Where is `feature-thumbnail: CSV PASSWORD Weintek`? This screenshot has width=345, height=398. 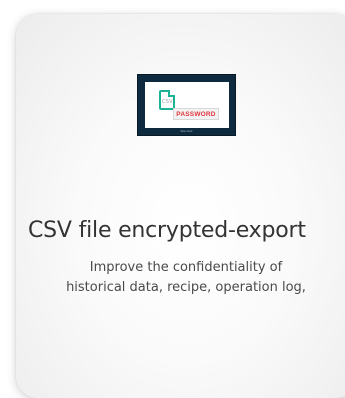
feature-thumbnail: CSV PASSWORD Weintek is located at coordinates (186, 105).